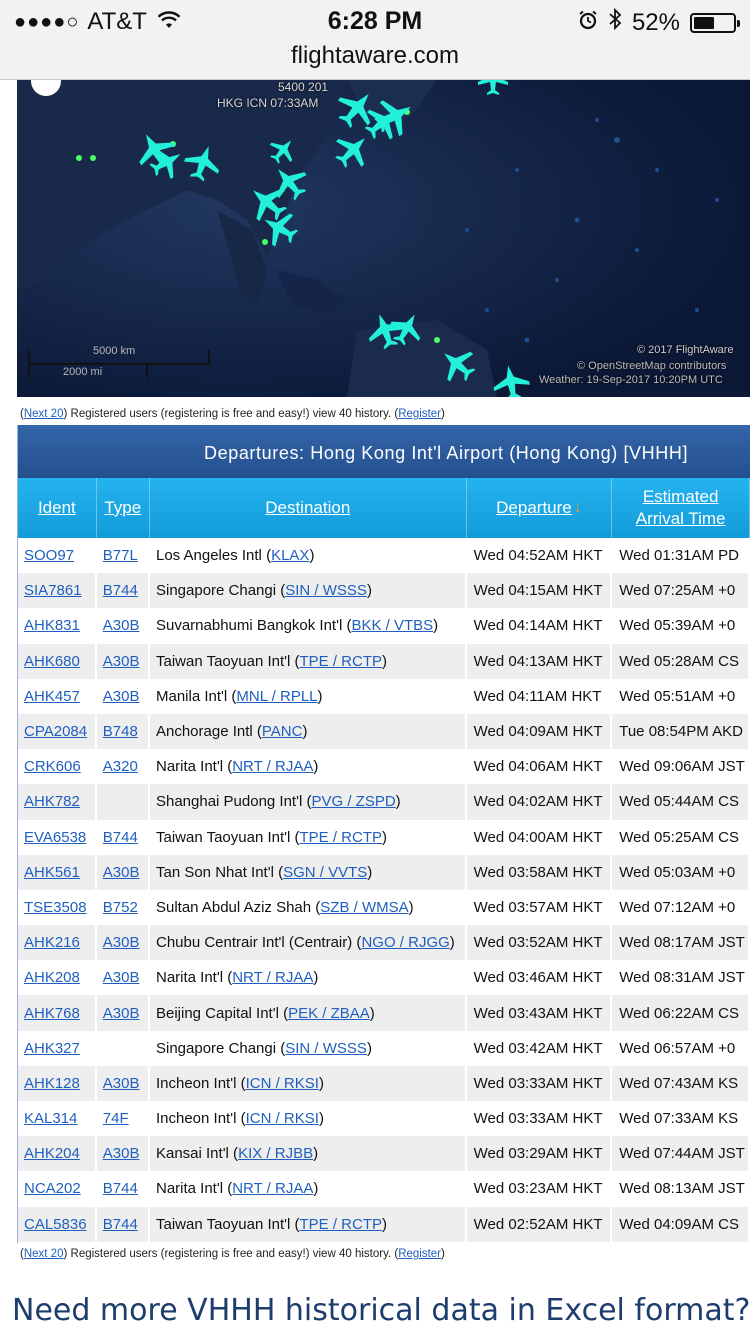  Describe the element at coordinates (677, 872) in the screenshot. I see `arrival-time: Wed 05:03AM +0` at that location.